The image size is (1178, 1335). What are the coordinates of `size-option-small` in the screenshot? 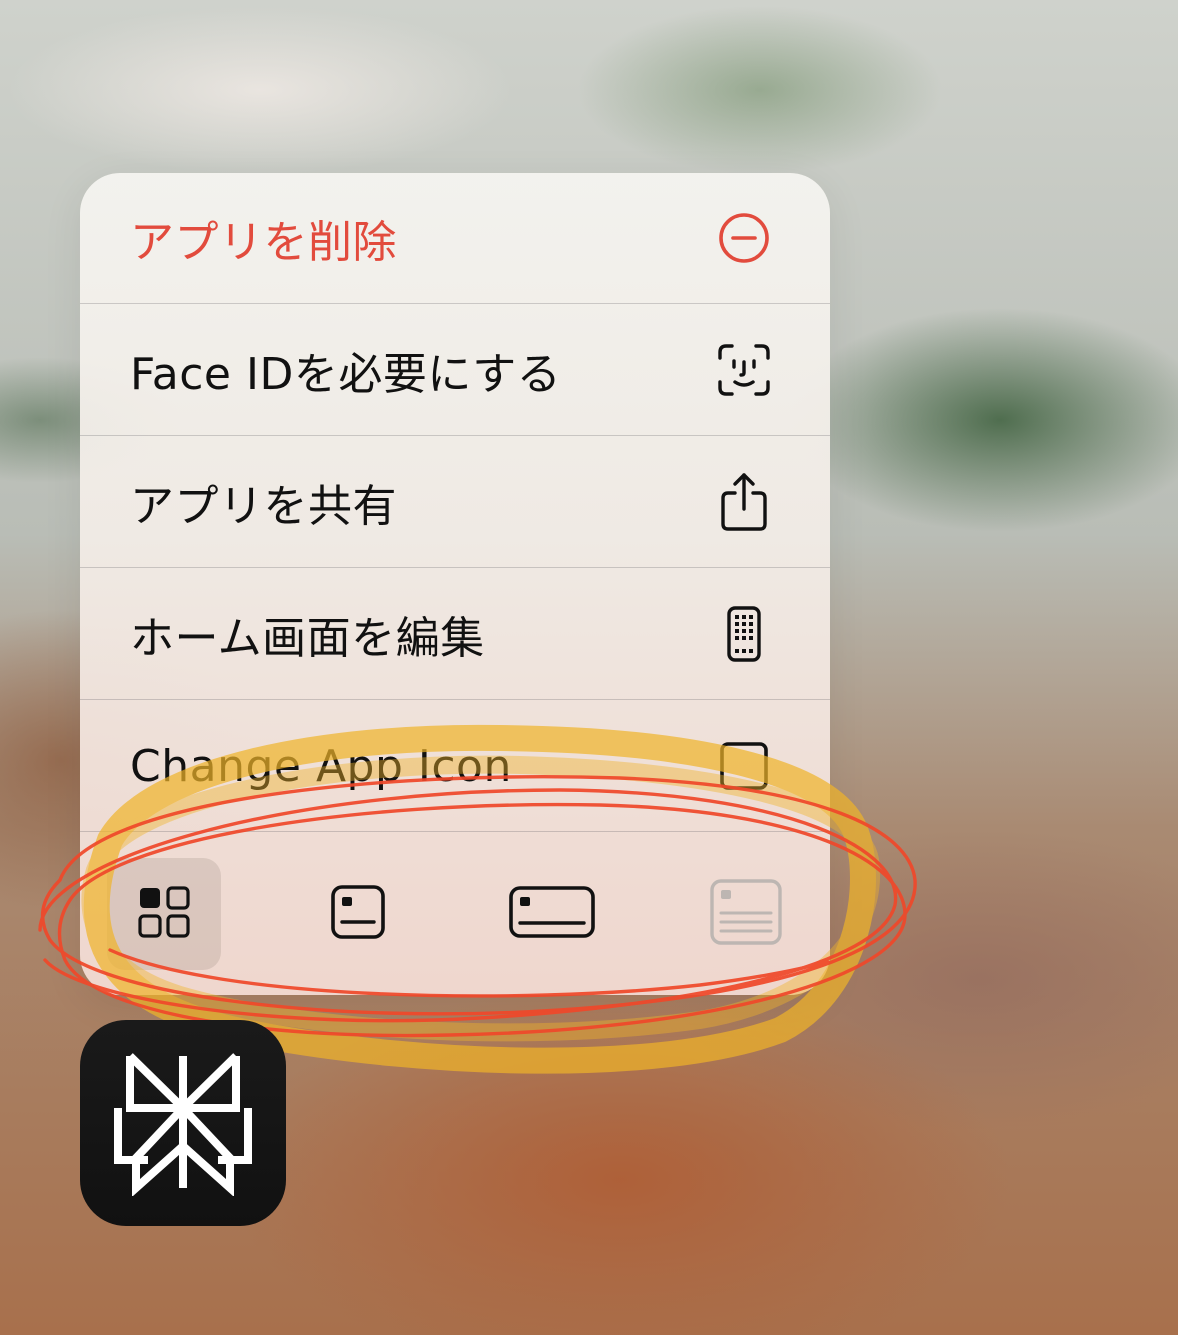 It's located at (164, 914).